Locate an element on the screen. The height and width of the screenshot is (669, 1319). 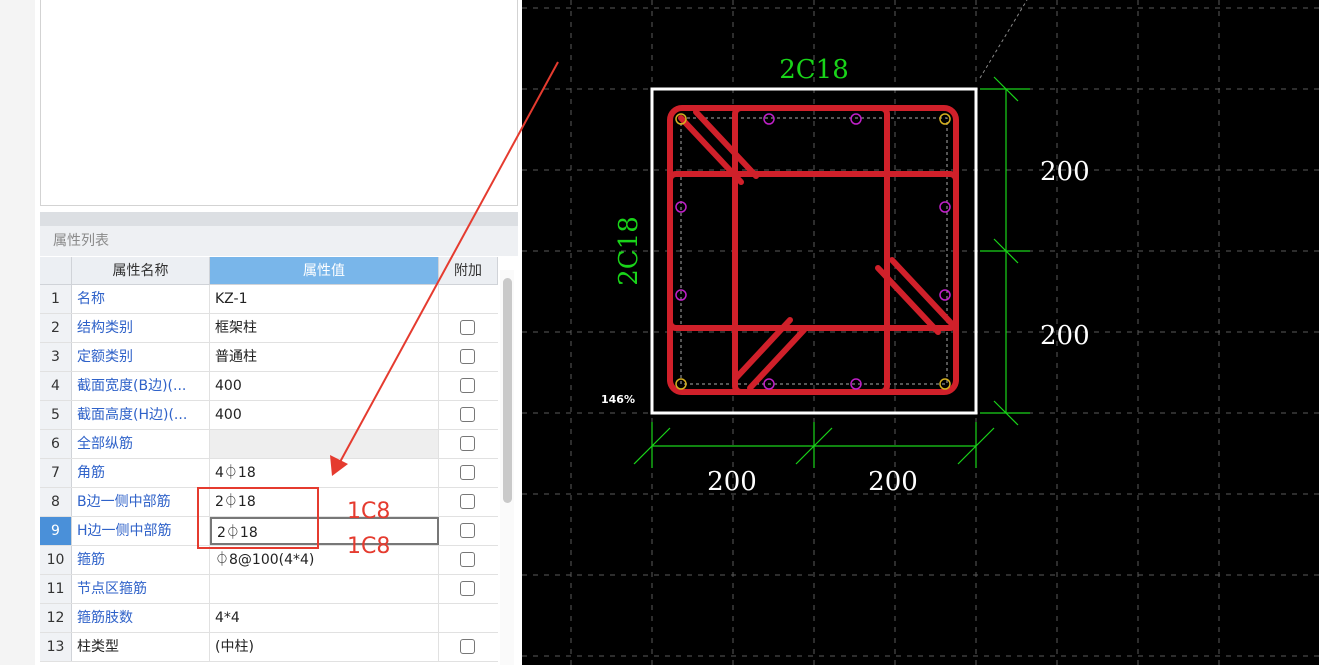
row-index: 12 is located at coordinates (56, 618).